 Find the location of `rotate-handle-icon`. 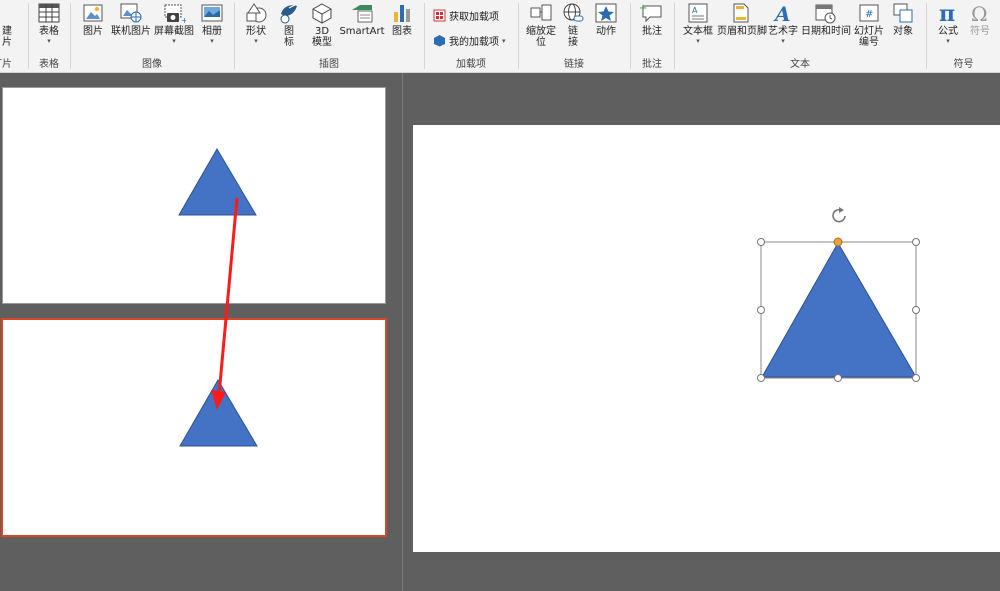

rotate-handle-icon is located at coordinates (839, 215).